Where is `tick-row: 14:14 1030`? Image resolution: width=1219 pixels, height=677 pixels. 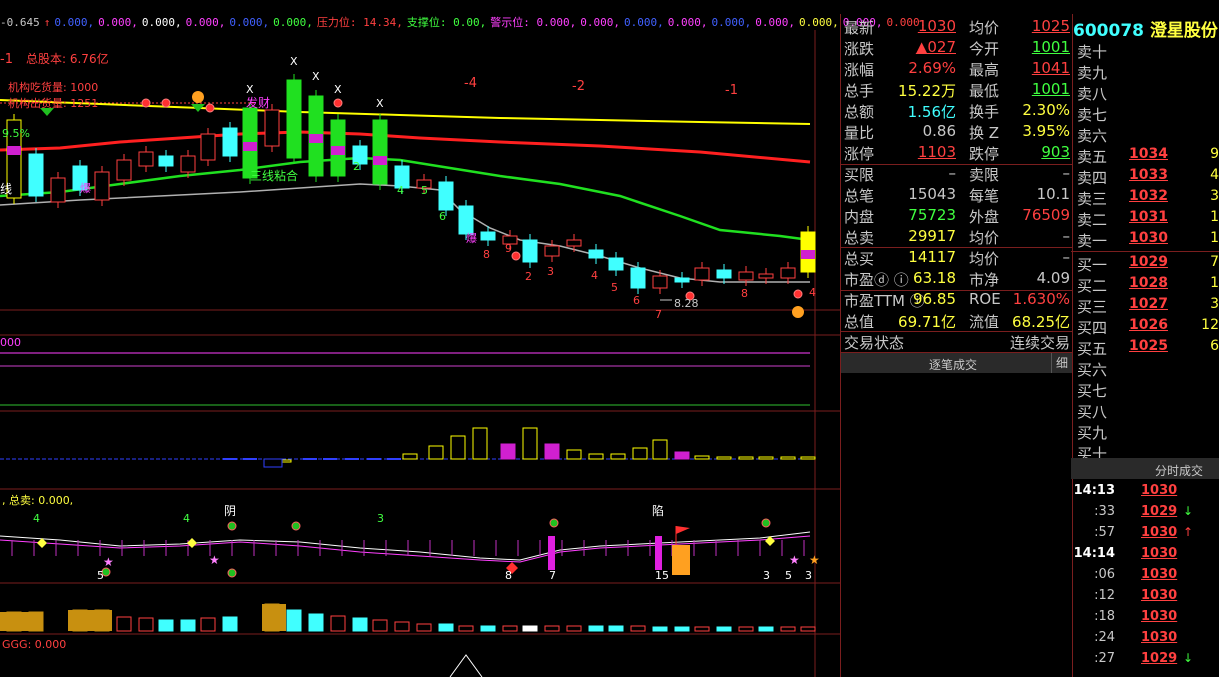
tick-row: 14:14 1030 is located at coordinates (1145, 554).